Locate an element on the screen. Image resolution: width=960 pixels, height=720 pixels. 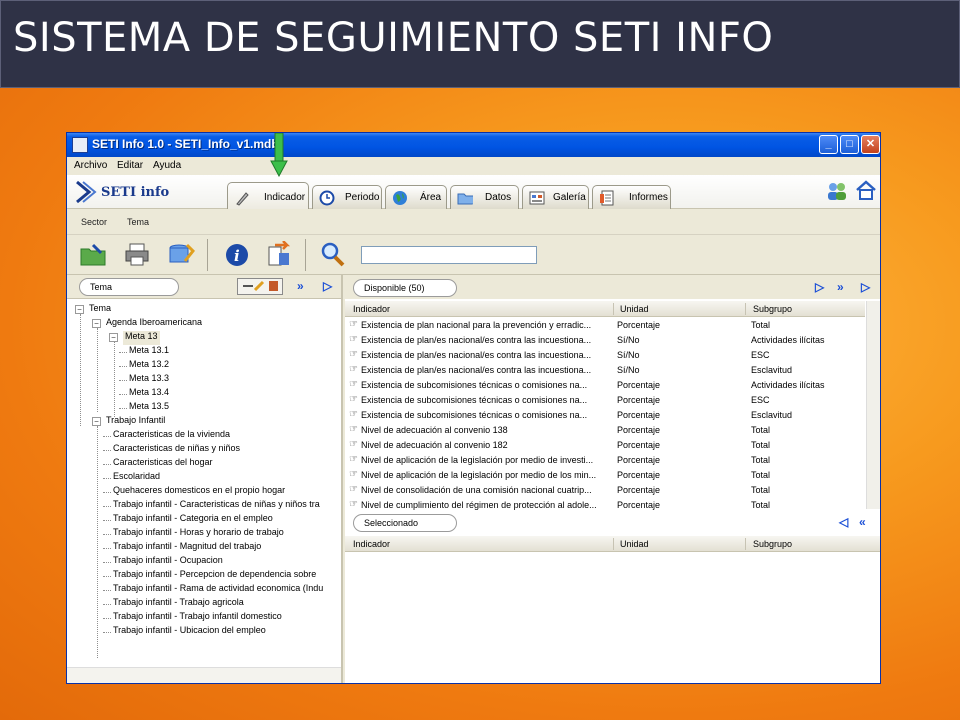
maximize-button: □ is located at coordinates (849, 144).